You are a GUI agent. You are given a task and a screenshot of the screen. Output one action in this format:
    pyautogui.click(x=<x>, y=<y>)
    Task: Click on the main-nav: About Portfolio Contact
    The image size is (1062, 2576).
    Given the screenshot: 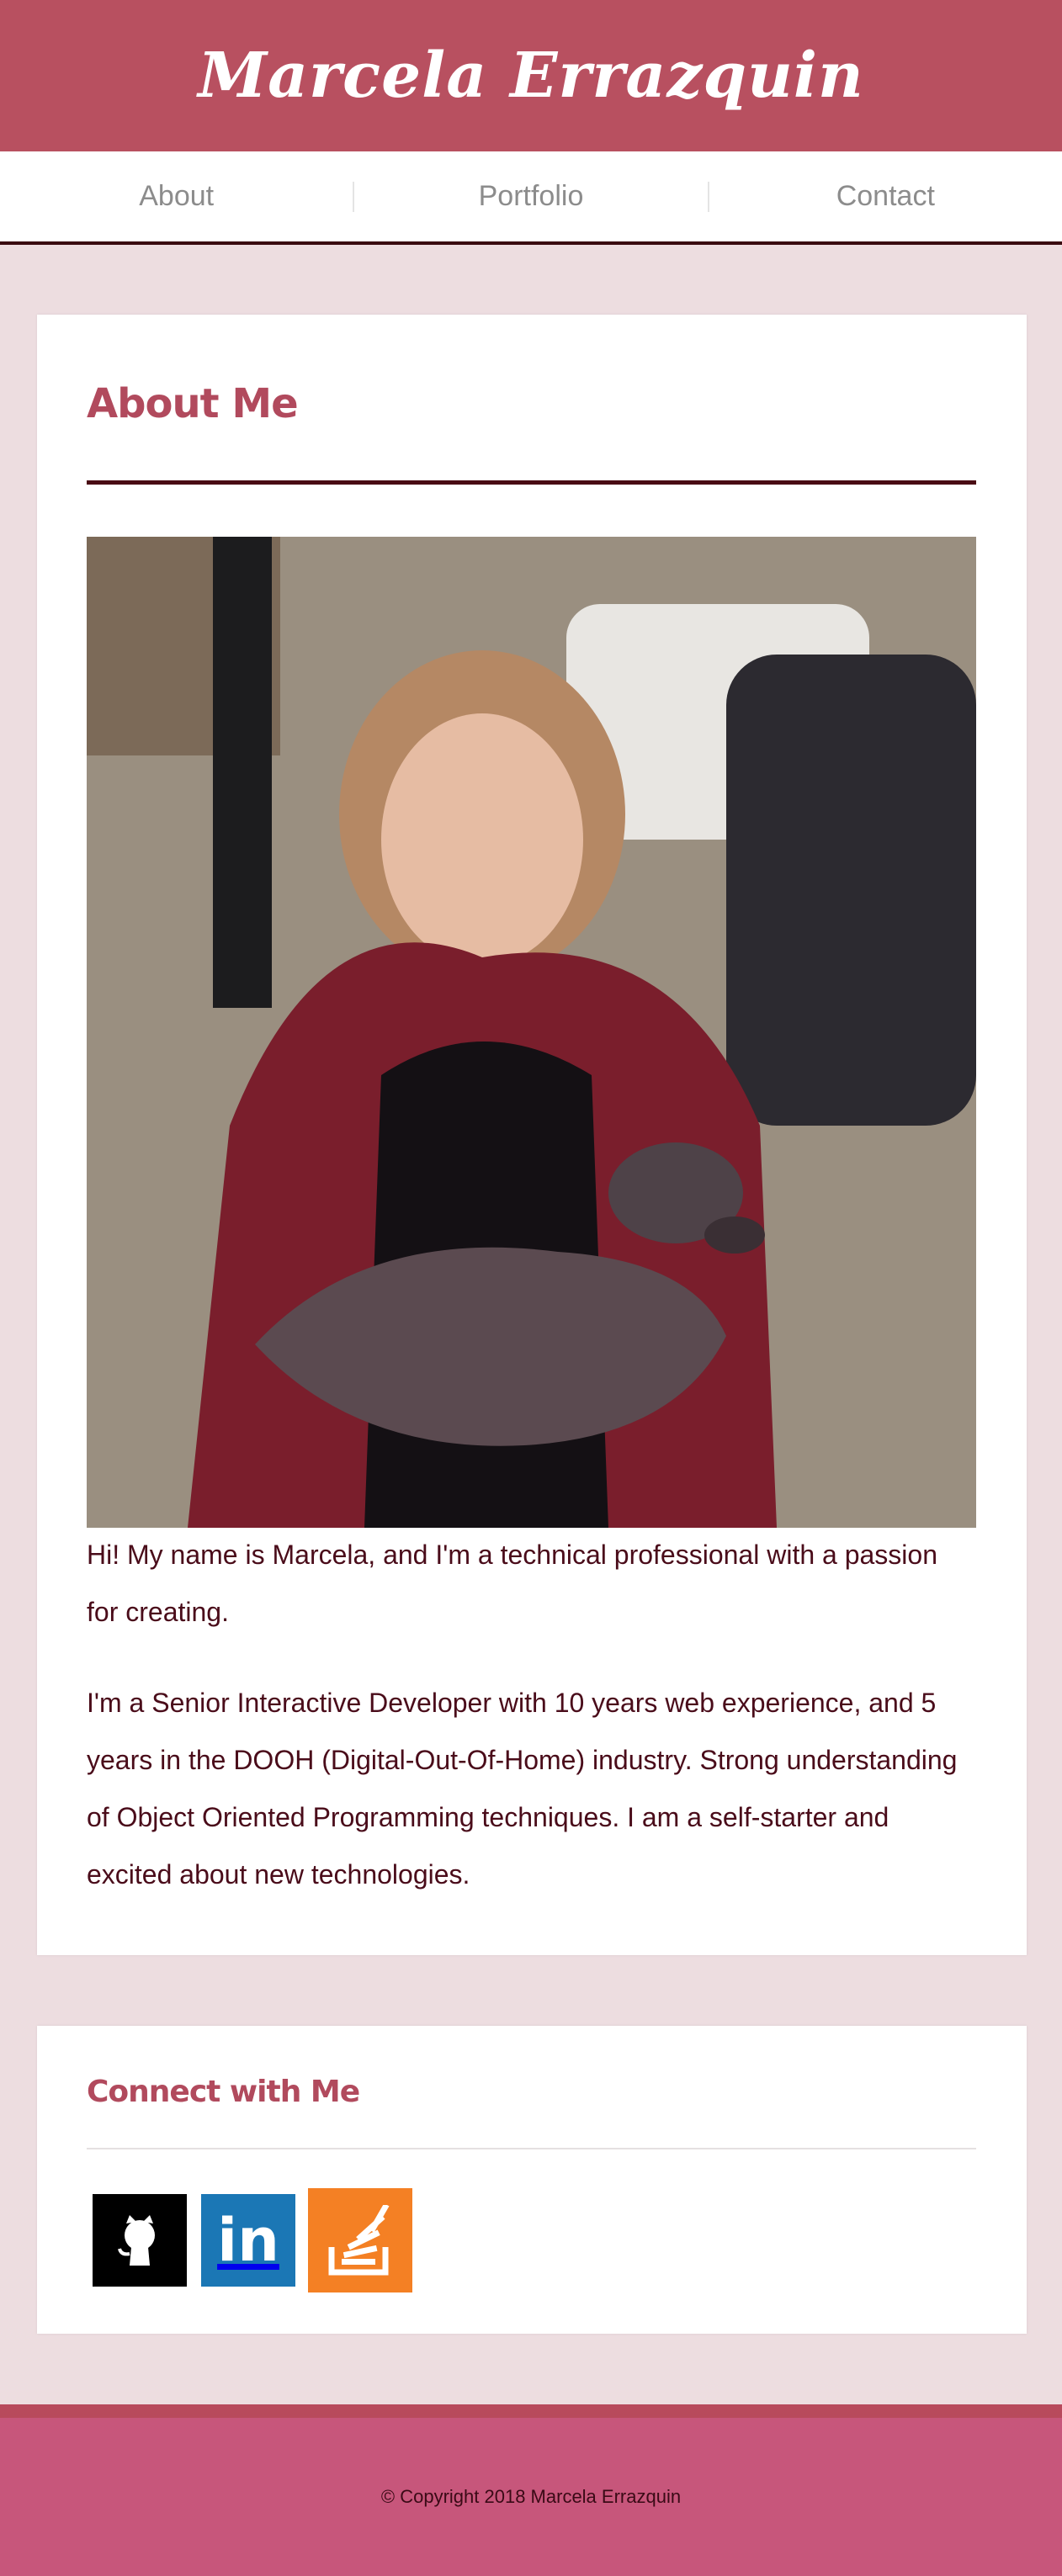 What is the action you would take?
    pyautogui.click(x=531, y=198)
    